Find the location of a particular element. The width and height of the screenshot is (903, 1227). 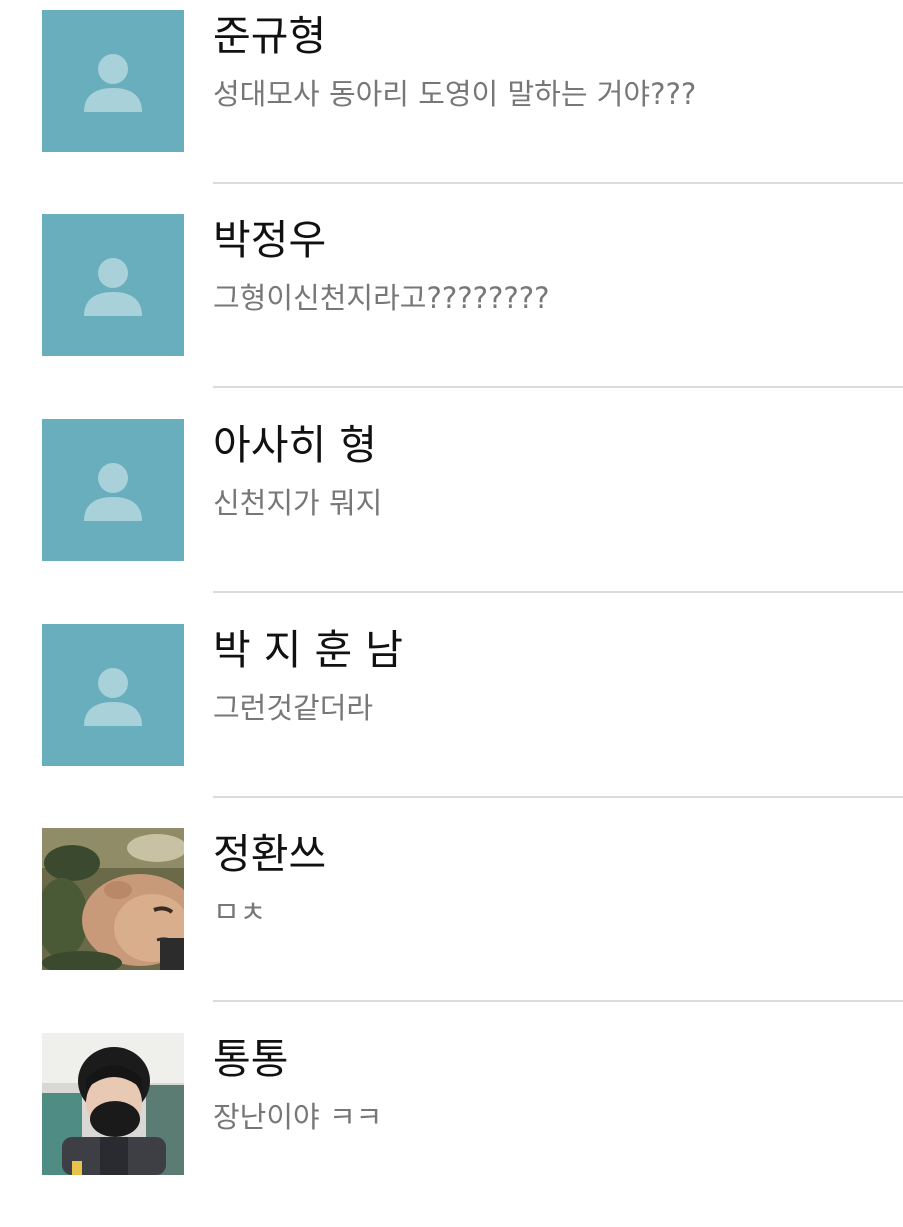

contact-name: 박 지 훈 남 is located at coordinates (308, 650).